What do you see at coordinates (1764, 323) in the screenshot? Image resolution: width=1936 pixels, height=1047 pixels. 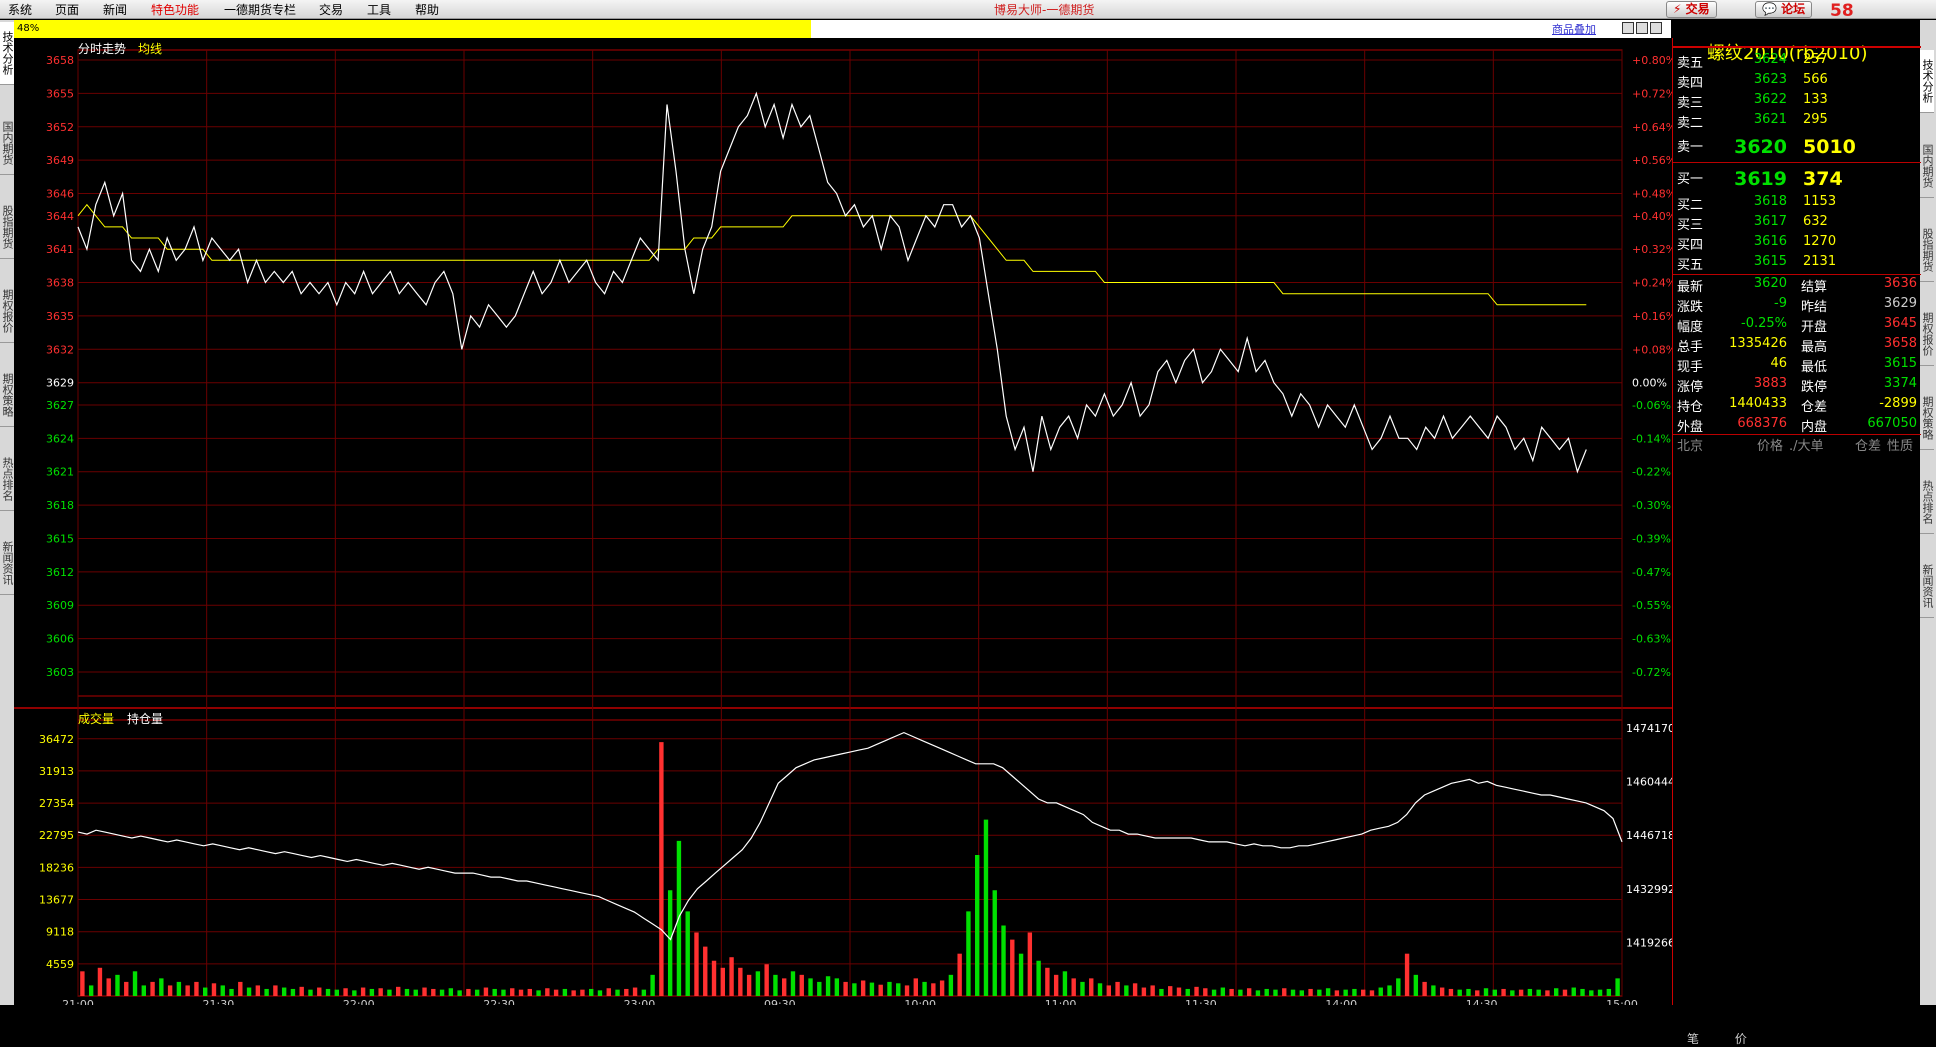 I see `stat-value: -0.25%` at bounding box center [1764, 323].